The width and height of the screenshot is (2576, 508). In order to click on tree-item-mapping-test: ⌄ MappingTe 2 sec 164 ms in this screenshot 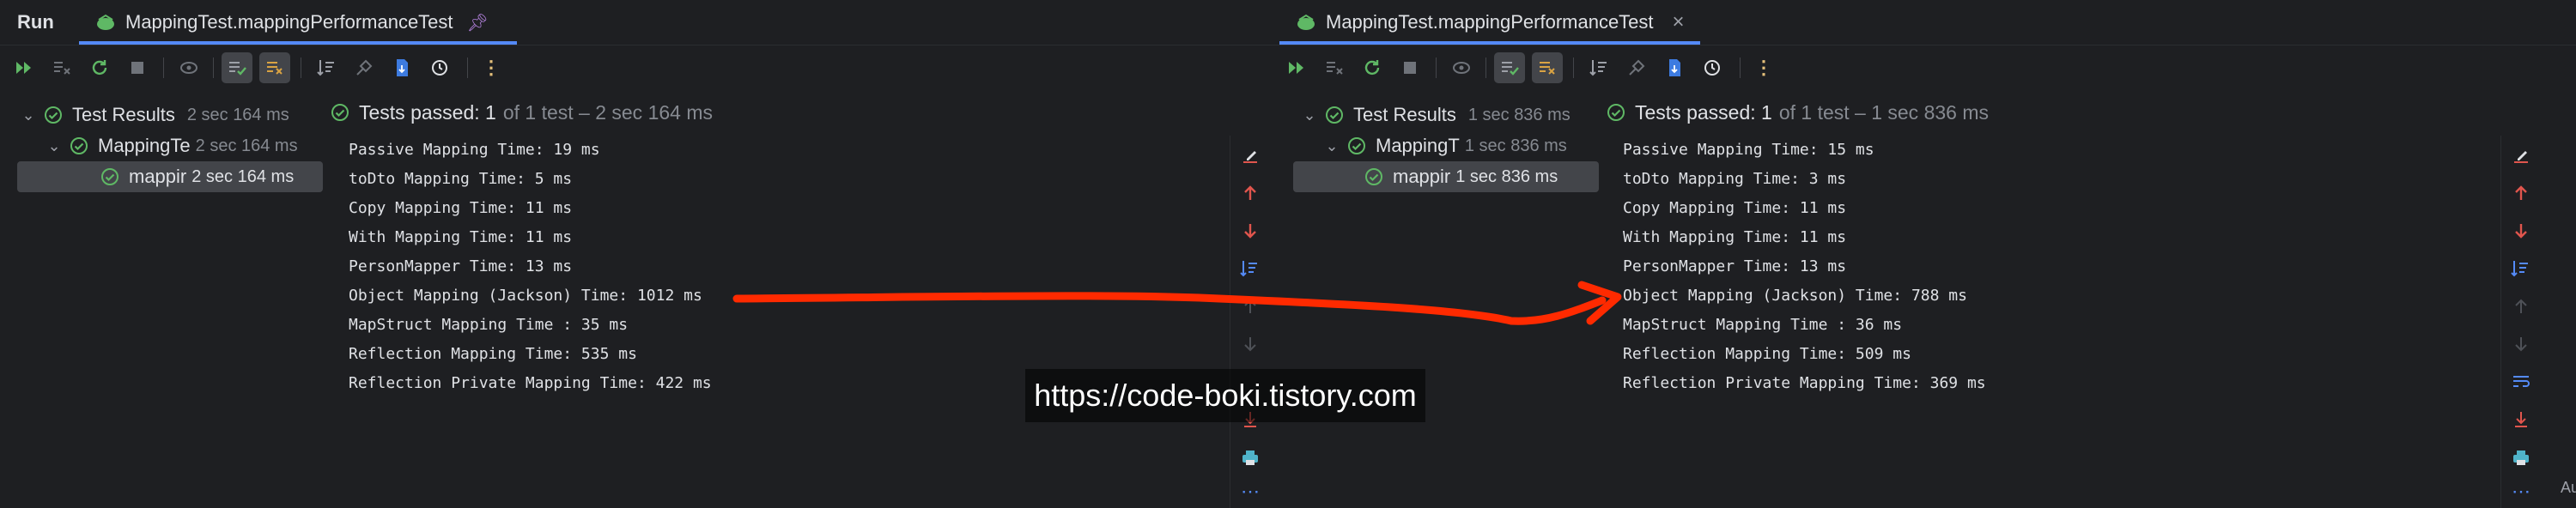, I will do `click(162, 145)`.